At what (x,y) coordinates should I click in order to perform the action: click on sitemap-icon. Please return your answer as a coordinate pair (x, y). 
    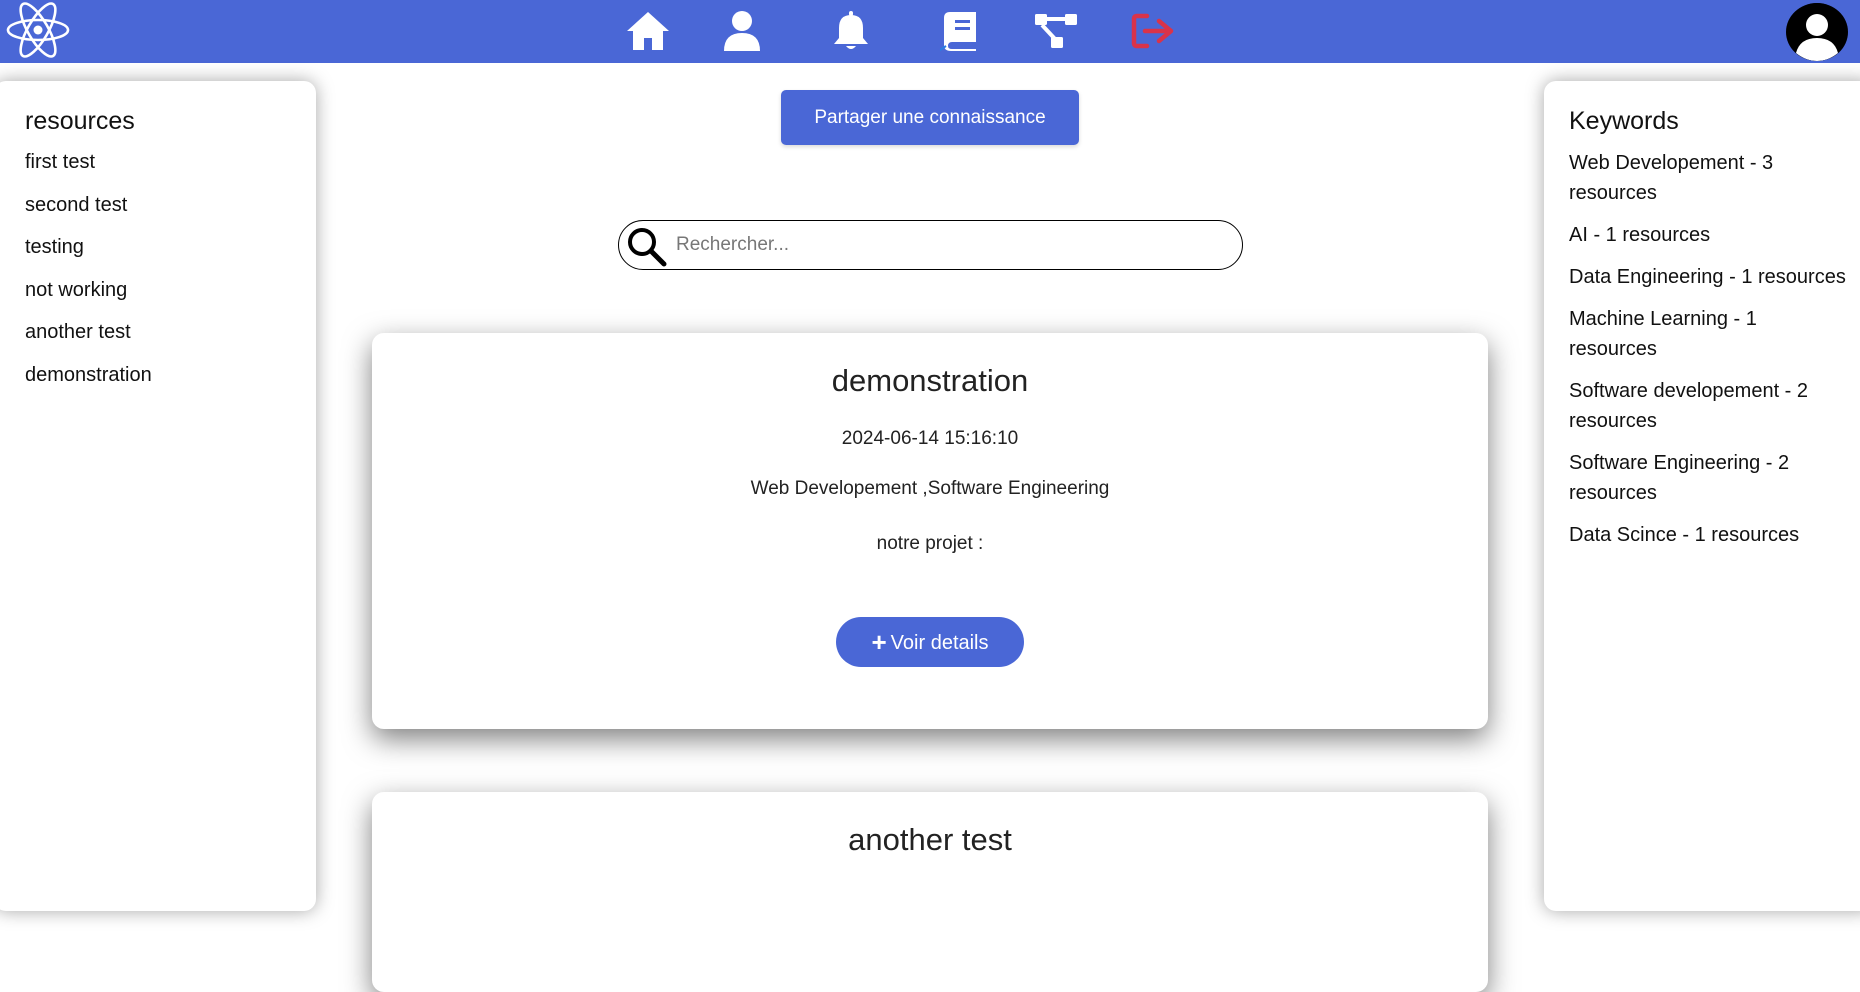
    Looking at the image, I should click on (1056, 31).